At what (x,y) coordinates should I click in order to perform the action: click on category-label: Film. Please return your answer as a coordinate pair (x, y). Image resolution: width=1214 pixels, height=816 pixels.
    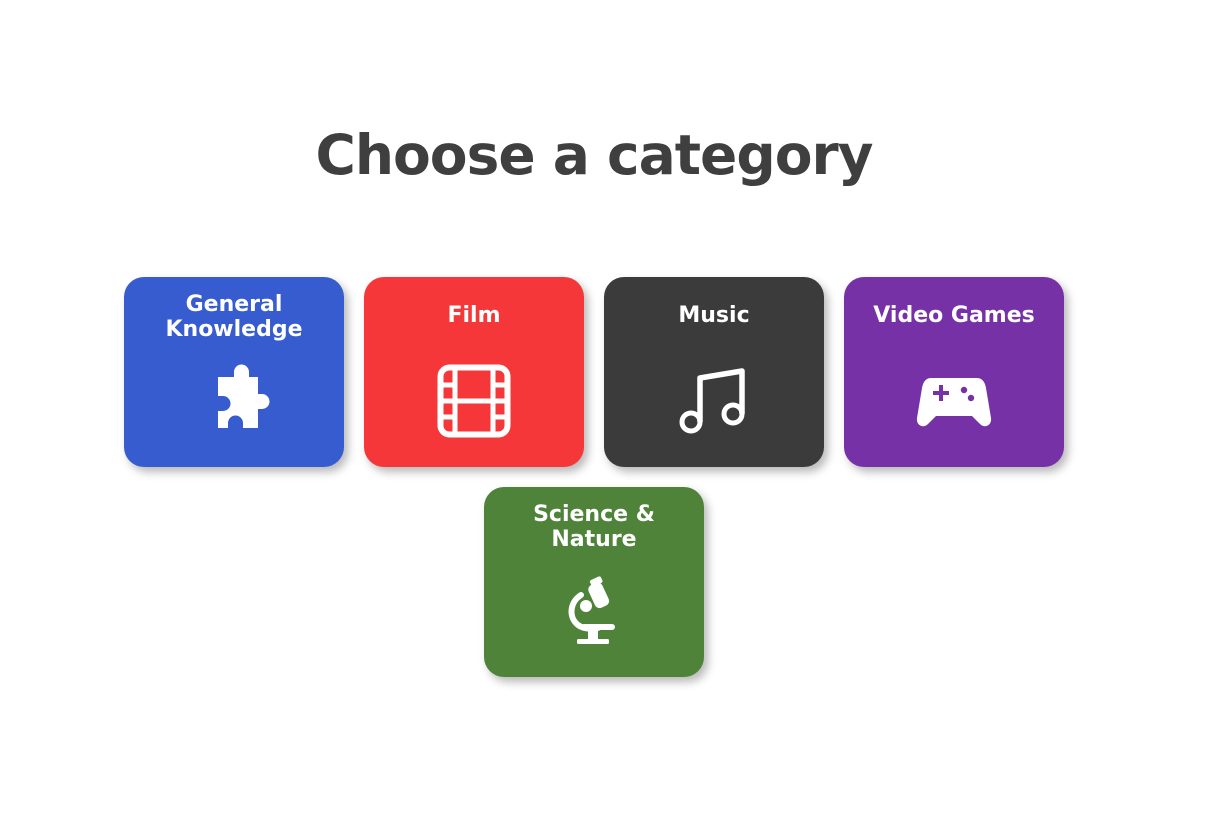
    Looking at the image, I should click on (474, 315).